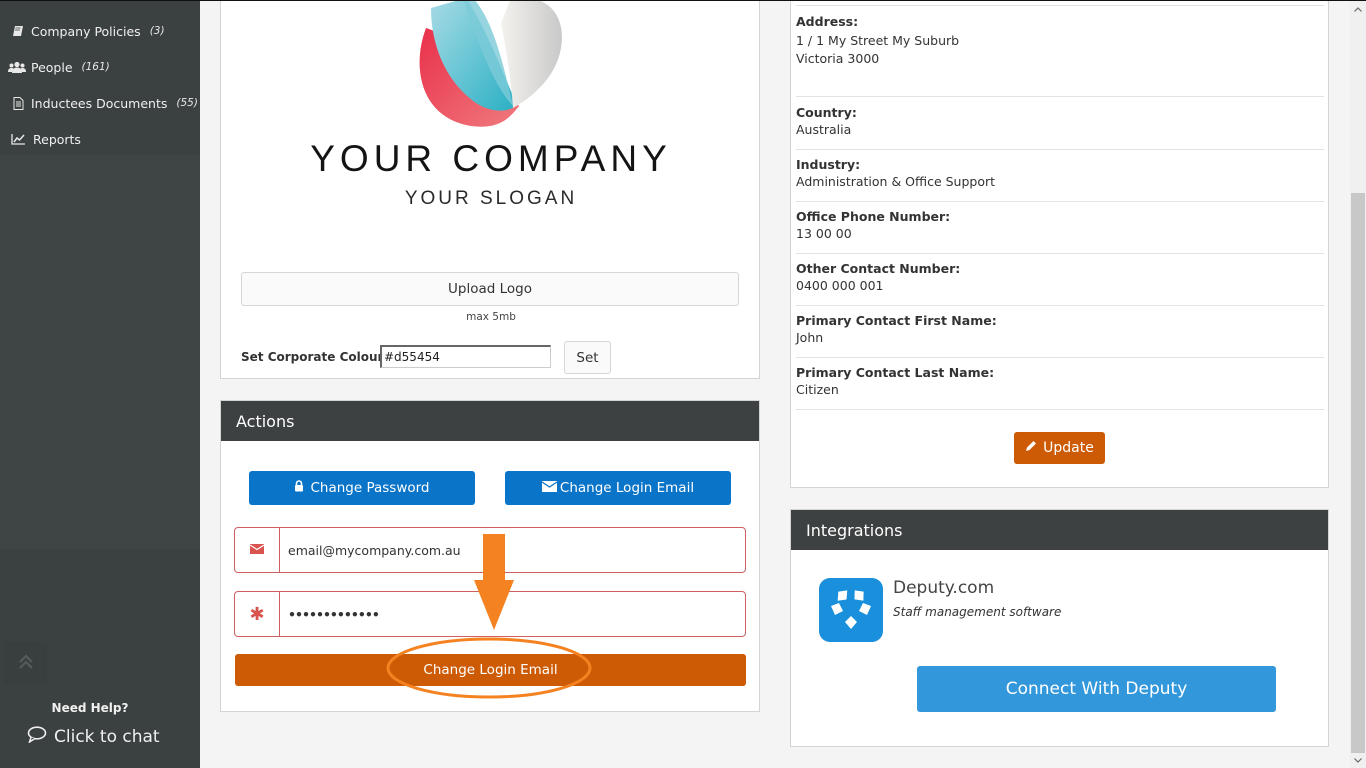 The height and width of the screenshot is (768, 1366). I want to click on envelope-addon, so click(257, 550).